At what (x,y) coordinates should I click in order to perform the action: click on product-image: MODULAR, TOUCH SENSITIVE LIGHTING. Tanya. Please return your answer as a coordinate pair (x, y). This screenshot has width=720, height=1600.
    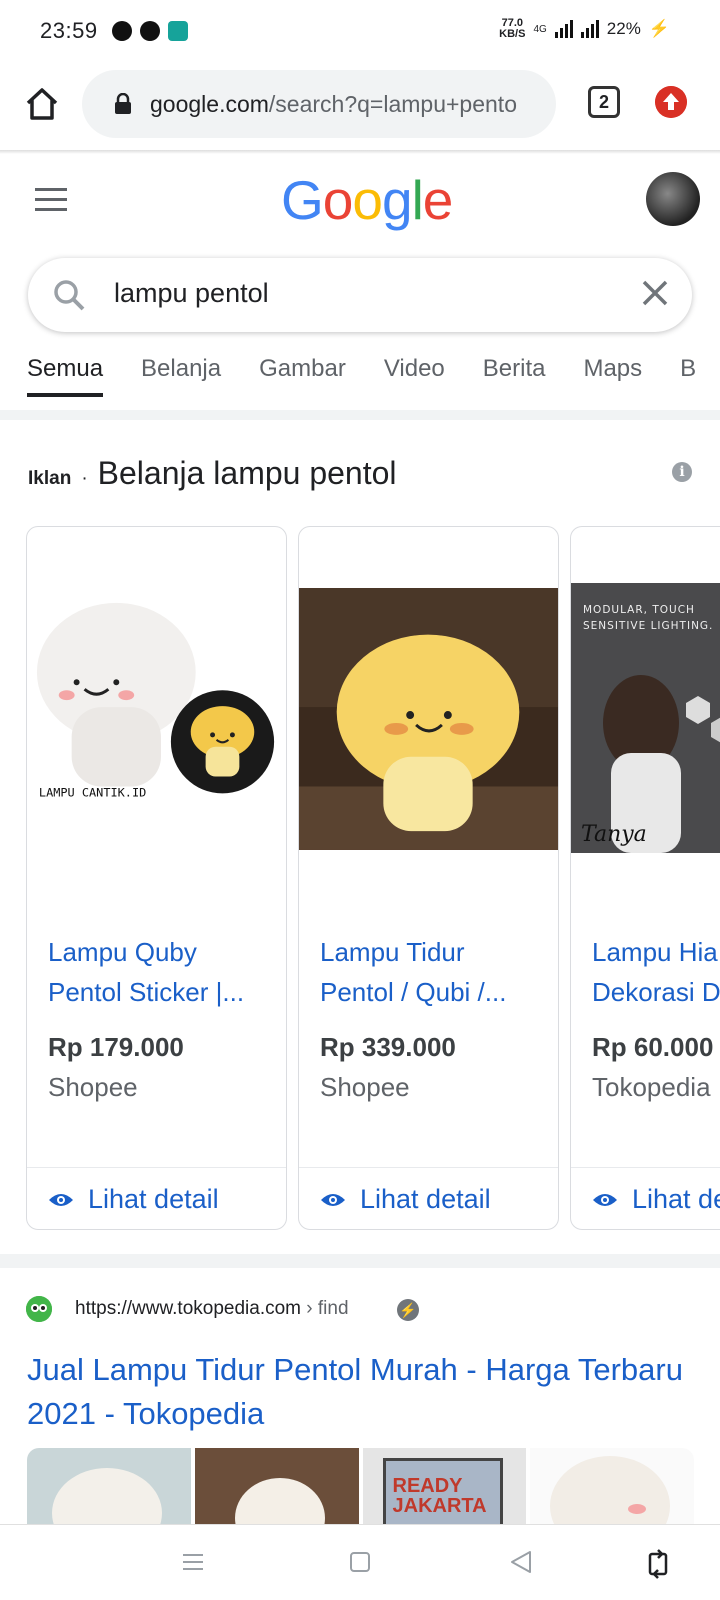
    Looking at the image, I should click on (645, 718).